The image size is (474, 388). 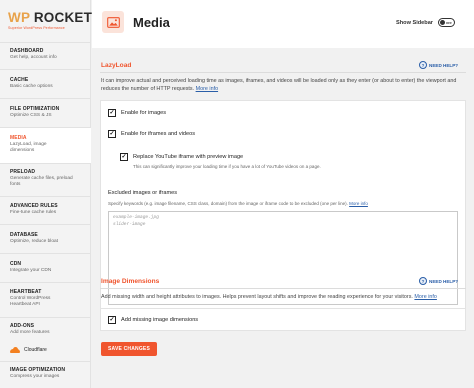 What do you see at coordinates (129, 349) in the screenshot?
I see `save-changes-button: SAVE CHANGES` at bounding box center [129, 349].